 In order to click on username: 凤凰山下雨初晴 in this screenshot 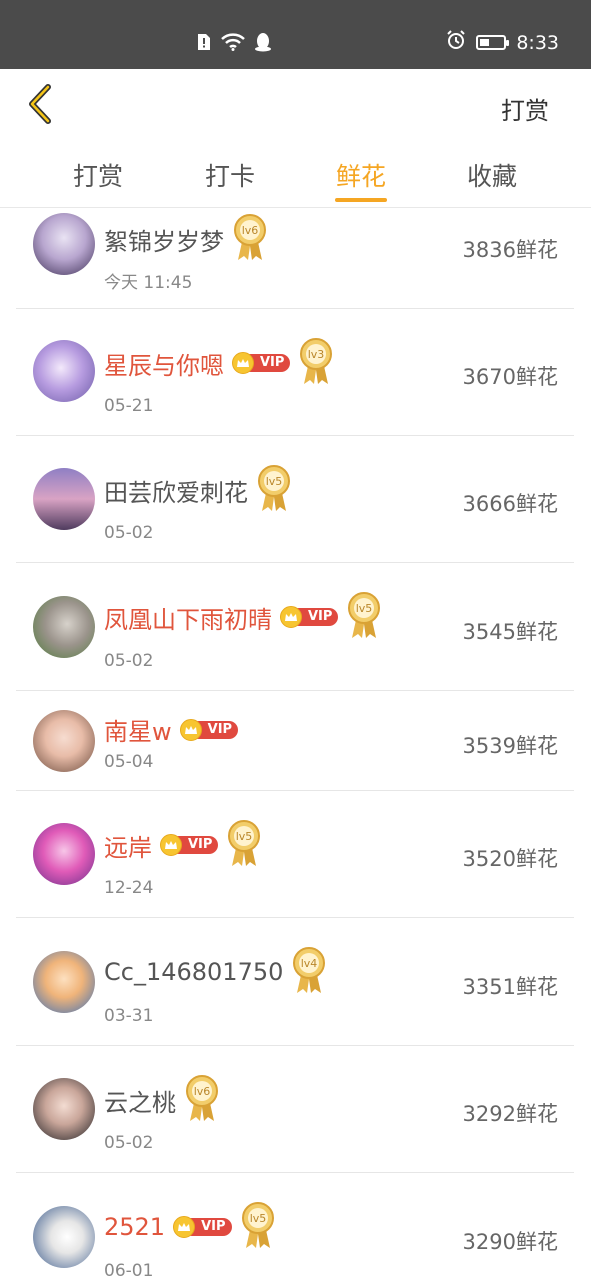, I will do `click(188, 617)`.